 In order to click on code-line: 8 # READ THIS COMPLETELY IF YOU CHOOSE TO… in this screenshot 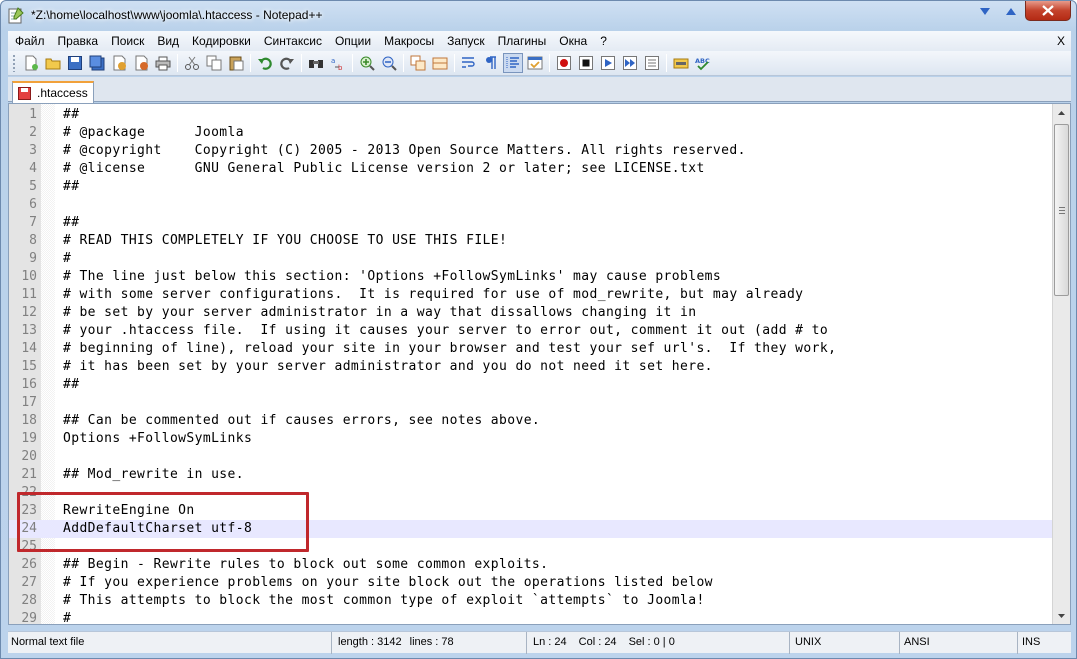, I will do `click(531, 241)`.